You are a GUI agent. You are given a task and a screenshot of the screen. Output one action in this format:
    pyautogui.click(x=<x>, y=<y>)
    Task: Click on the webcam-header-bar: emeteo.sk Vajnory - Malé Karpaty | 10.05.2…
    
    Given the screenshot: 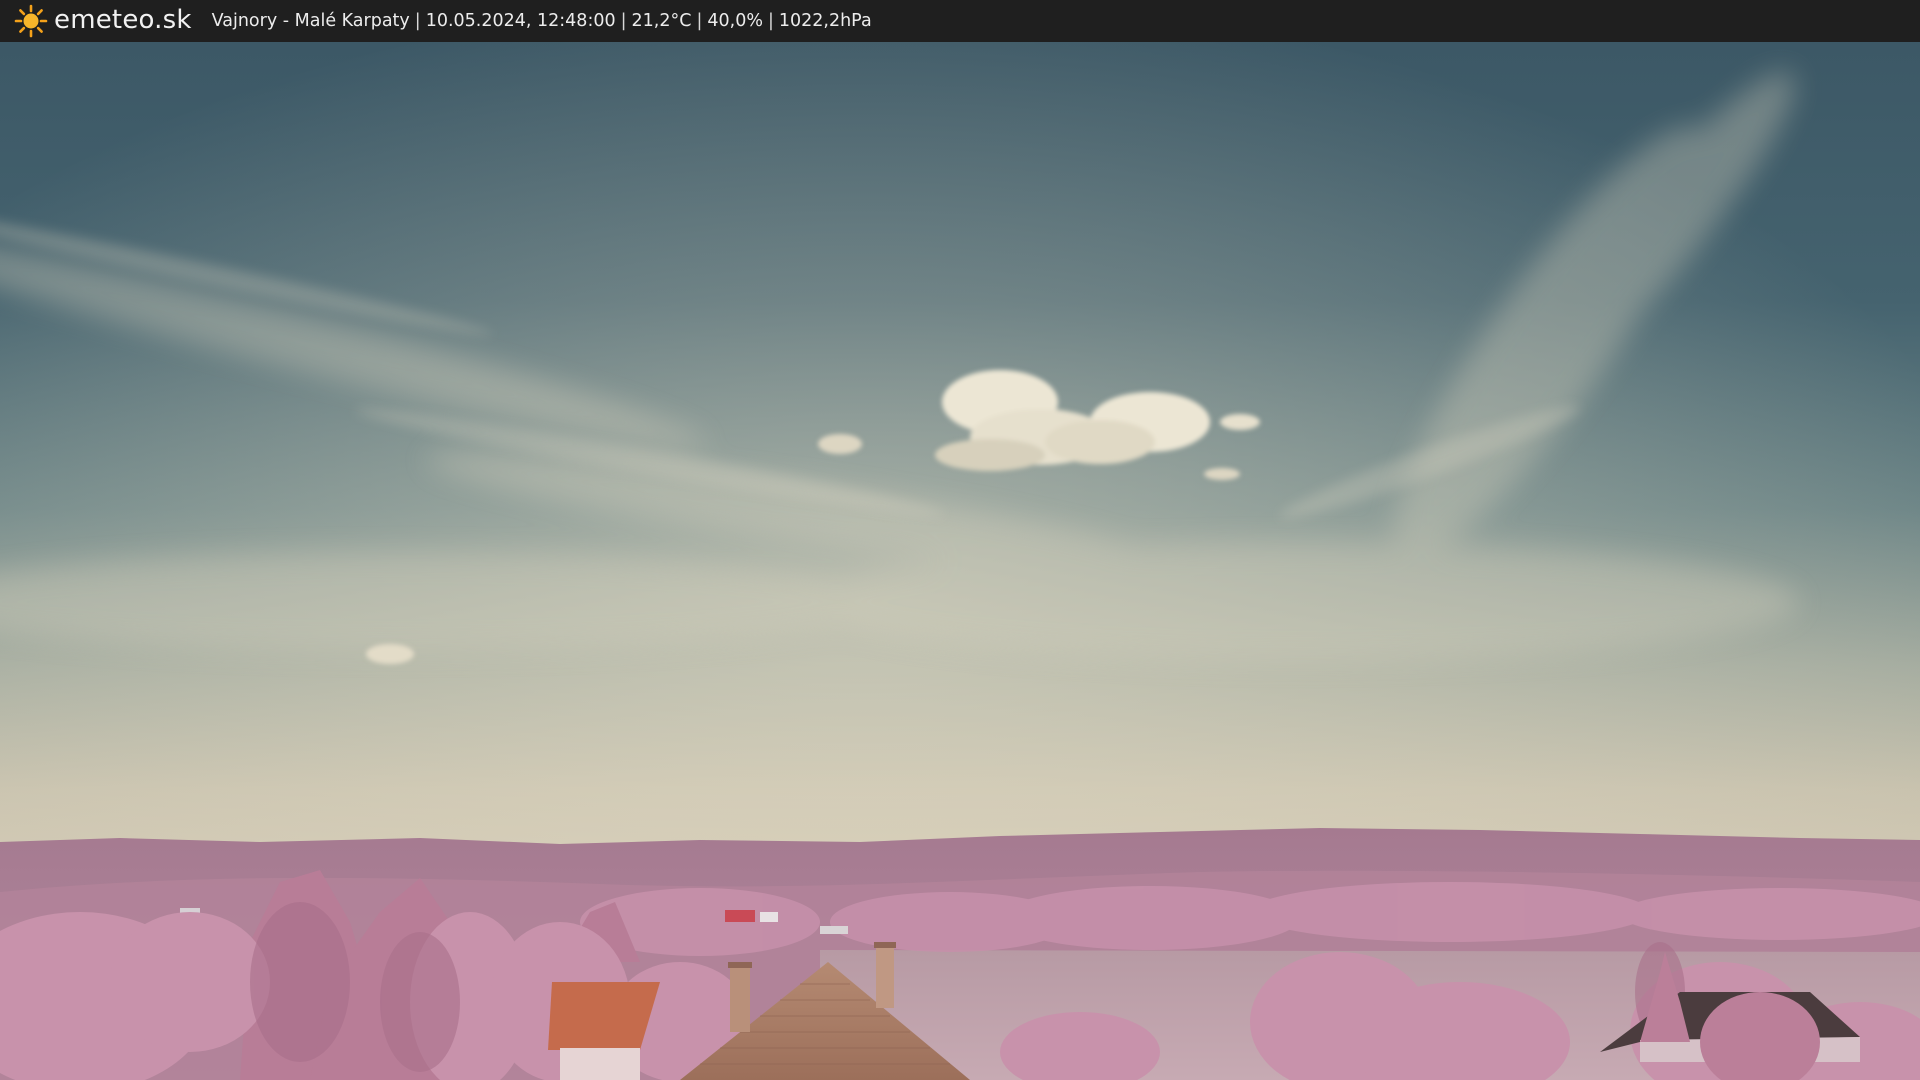 What is the action you would take?
    pyautogui.click(x=960, y=21)
    